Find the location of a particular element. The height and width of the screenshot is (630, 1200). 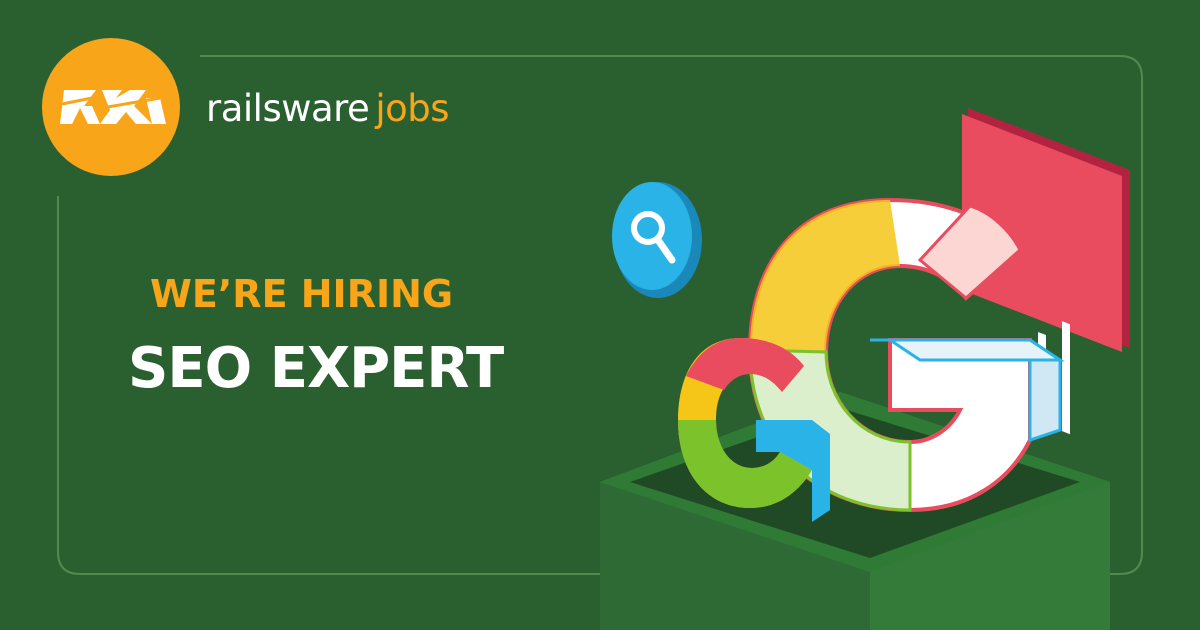

brand-name: railsware is located at coordinates (288, 108).